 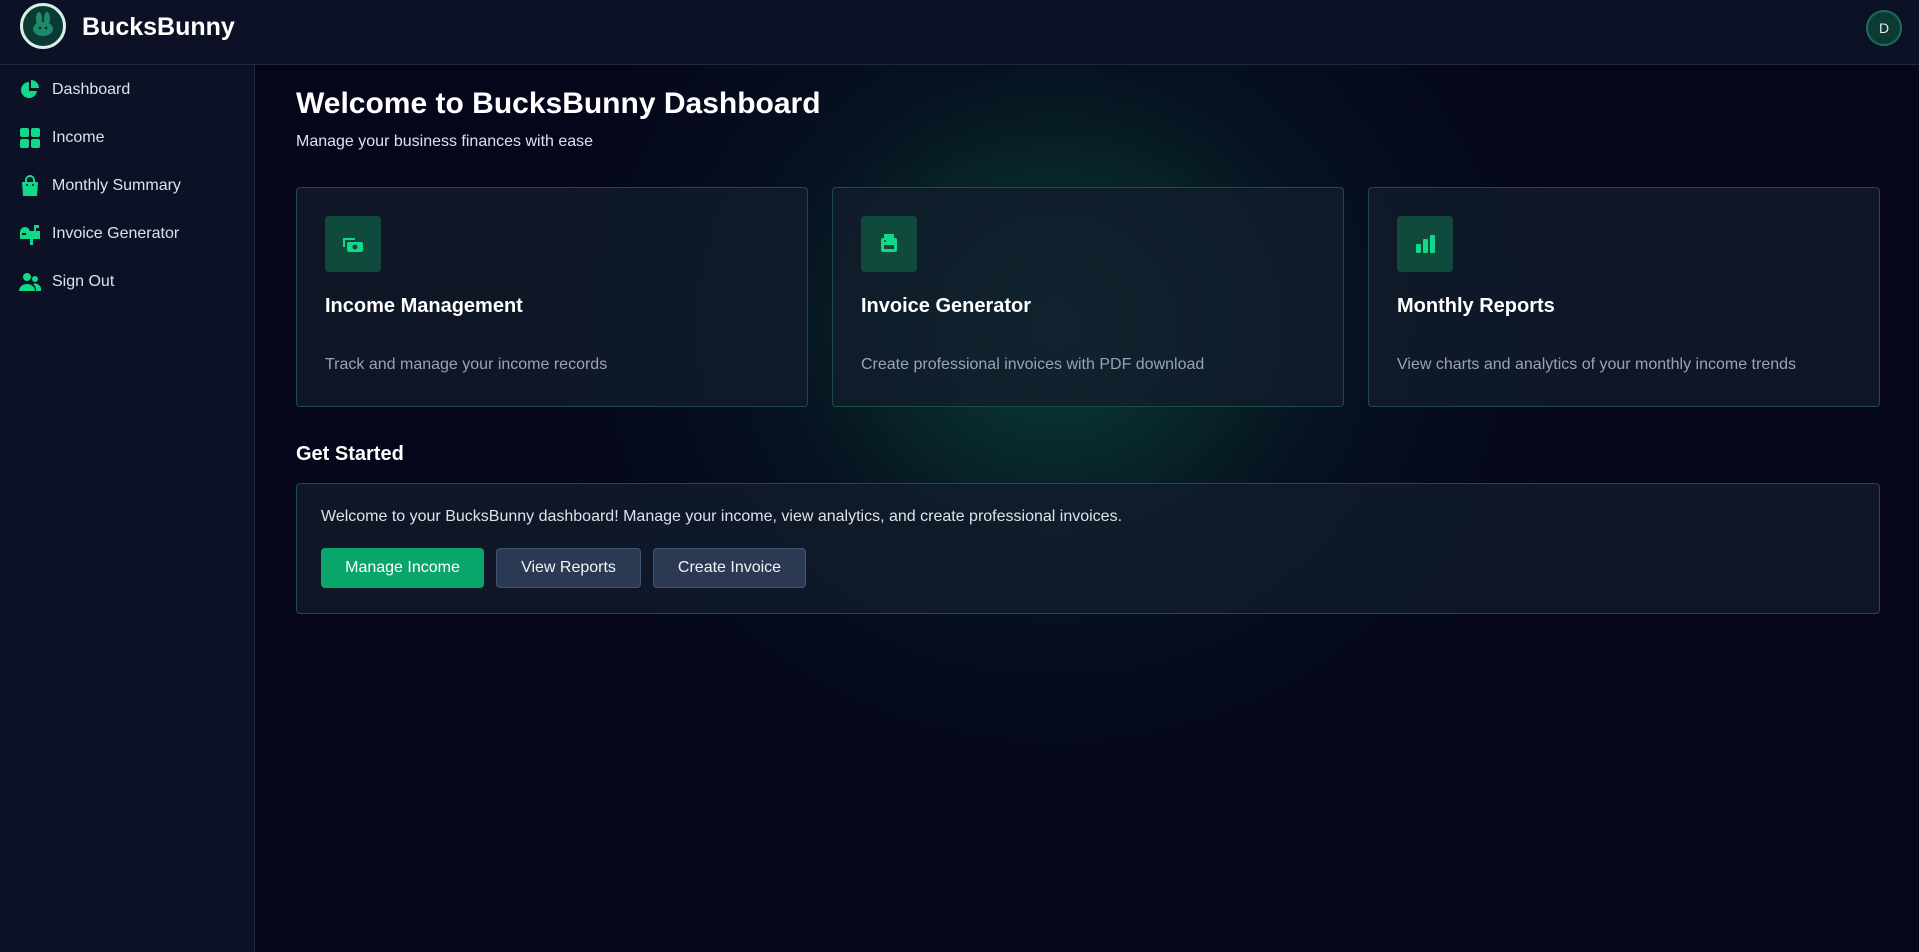 What do you see at coordinates (30, 89) in the screenshot?
I see `pie-chart-icon` at bounding box center [30, 89].